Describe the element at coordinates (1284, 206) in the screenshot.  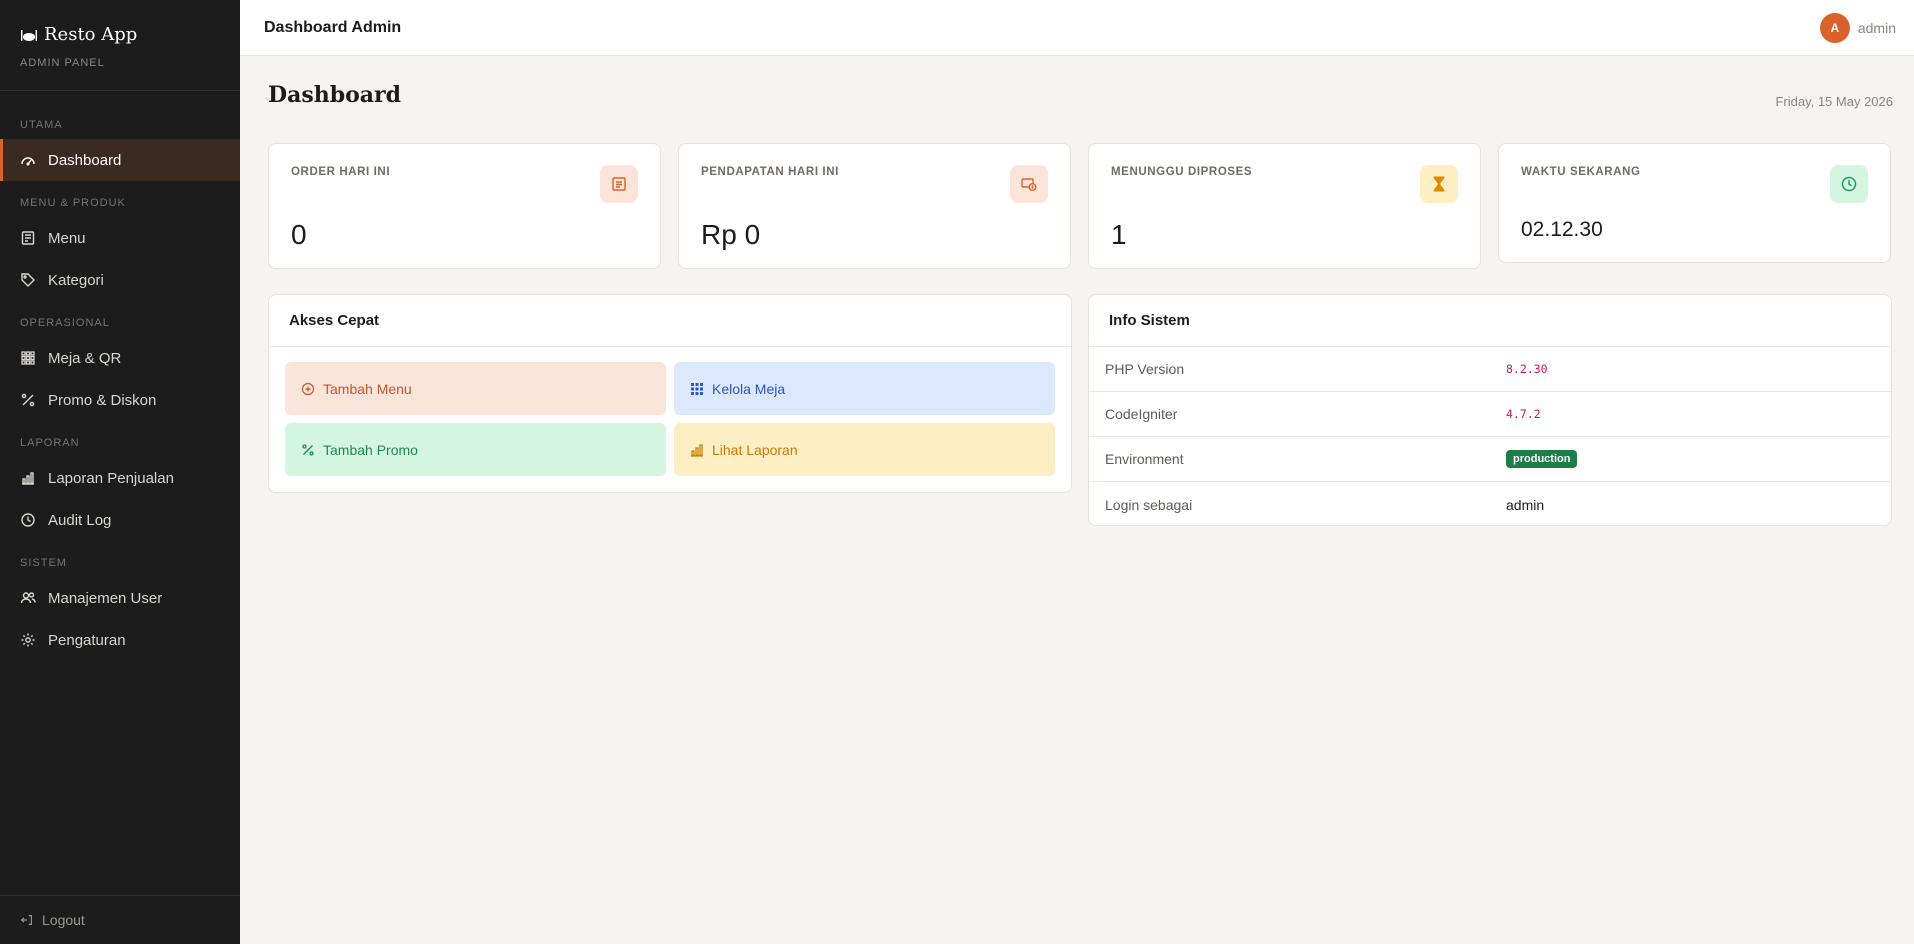
I see `stat-card-menunggu: MENUNGGU DIPROSES 1` at that location.